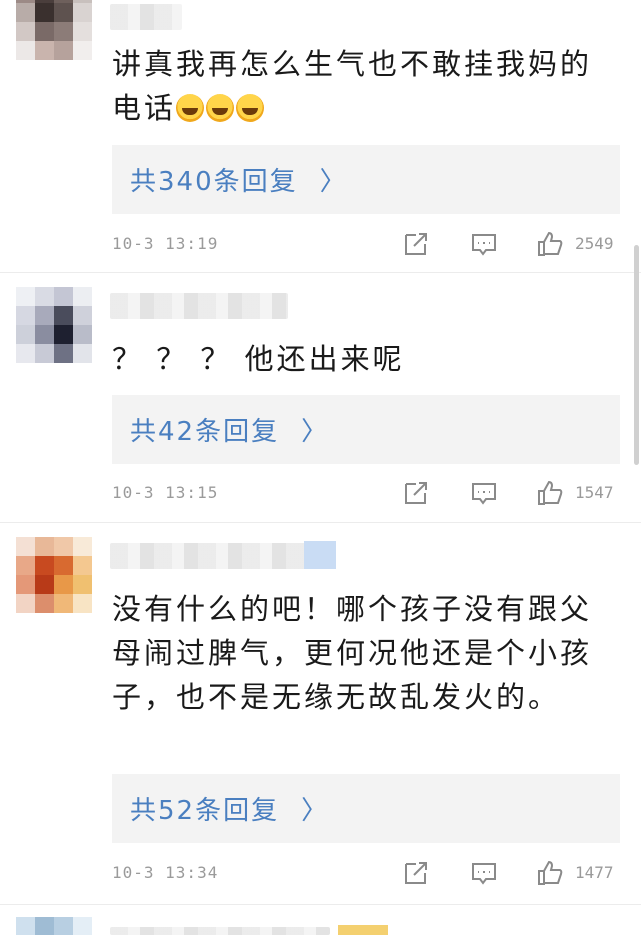 The height and width of the screenshot is (935, 641). Describe the element at coordinates (367, 874) in the screenshot. I see `comment-meta: 10-3 13:34 1477` at that location.